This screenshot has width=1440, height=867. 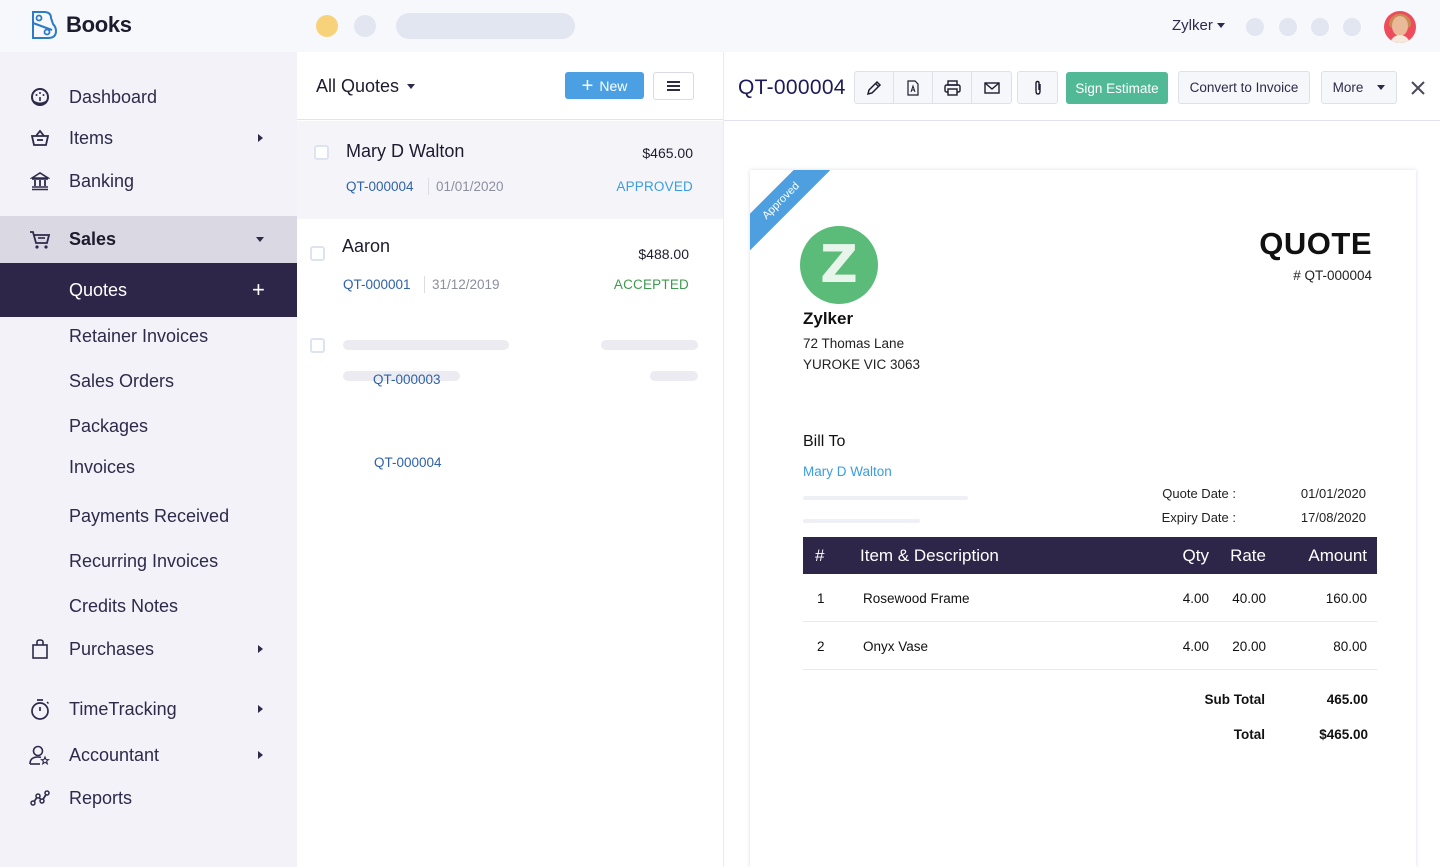 I want to click on org-name: Zylker, so click(x=1192, y=25).